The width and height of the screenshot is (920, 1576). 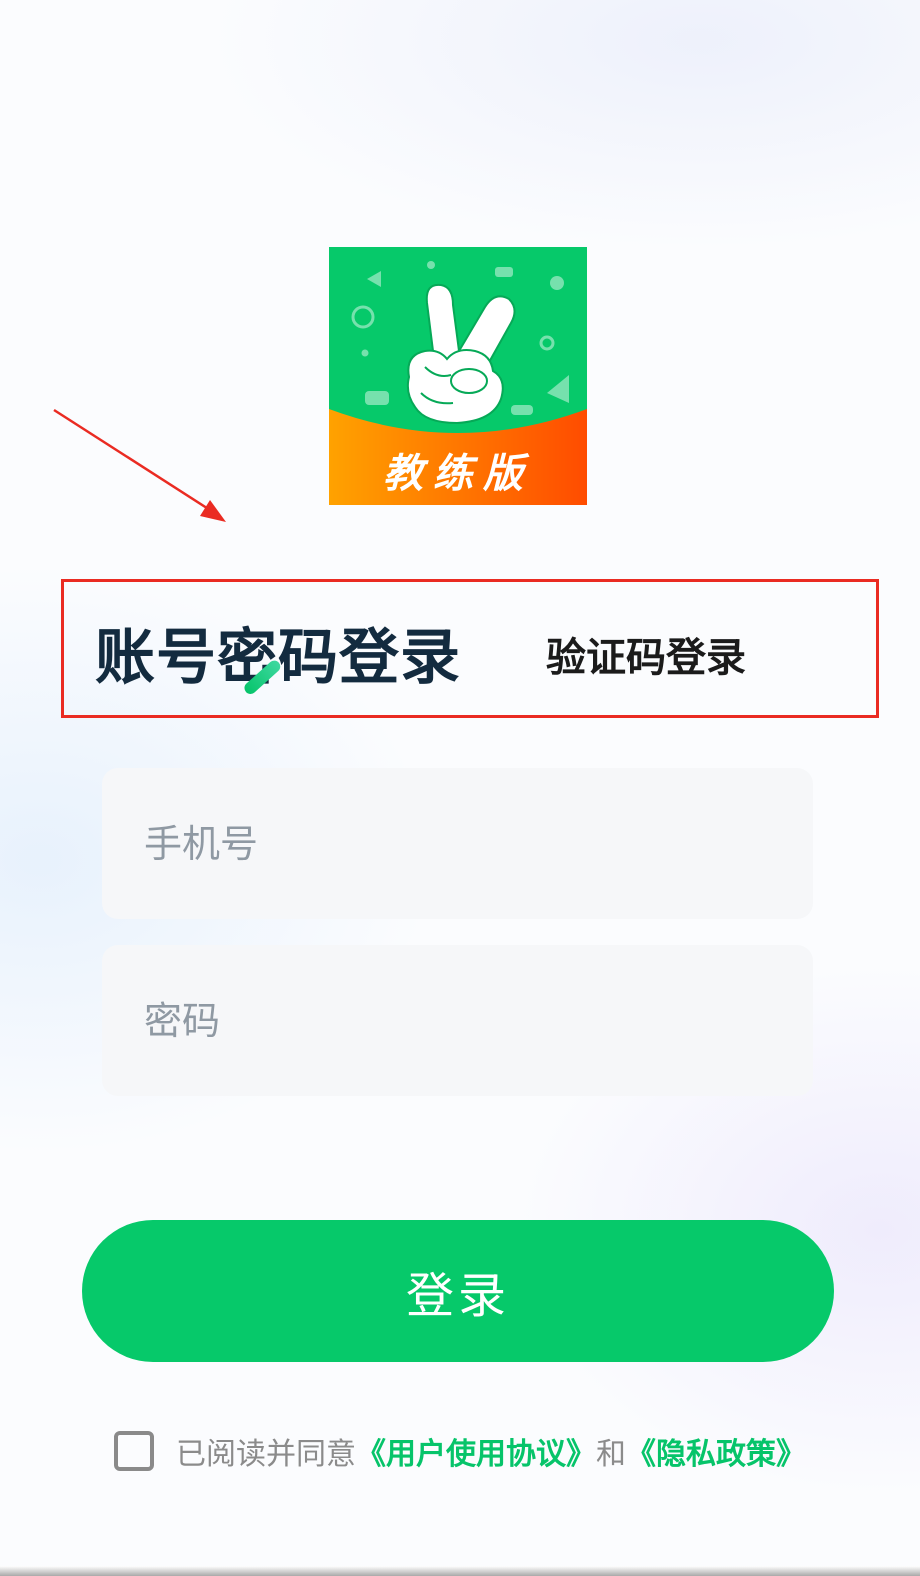 I want to click on app-logo: 教练版, so click(x=458, y=376).